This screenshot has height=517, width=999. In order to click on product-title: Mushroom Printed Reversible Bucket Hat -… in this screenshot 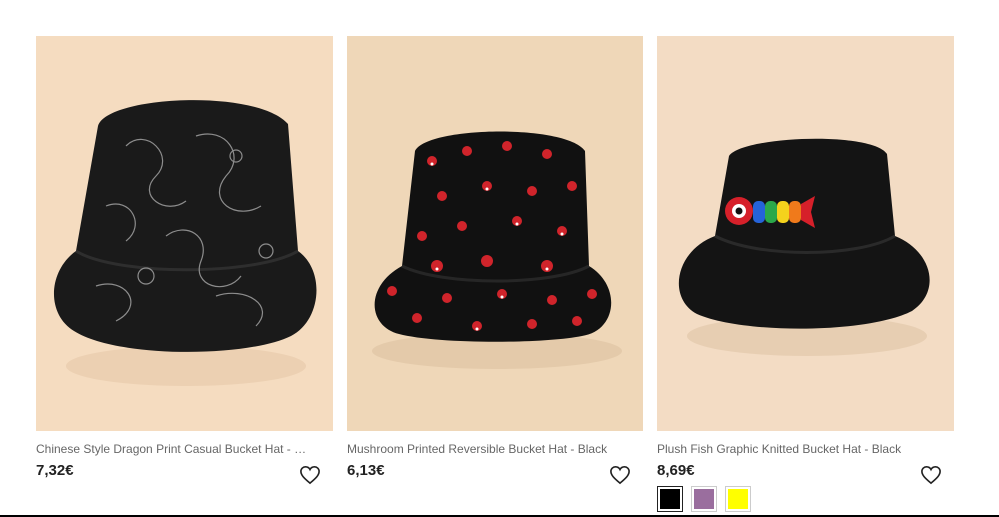, I will do `click(495, 449)`.